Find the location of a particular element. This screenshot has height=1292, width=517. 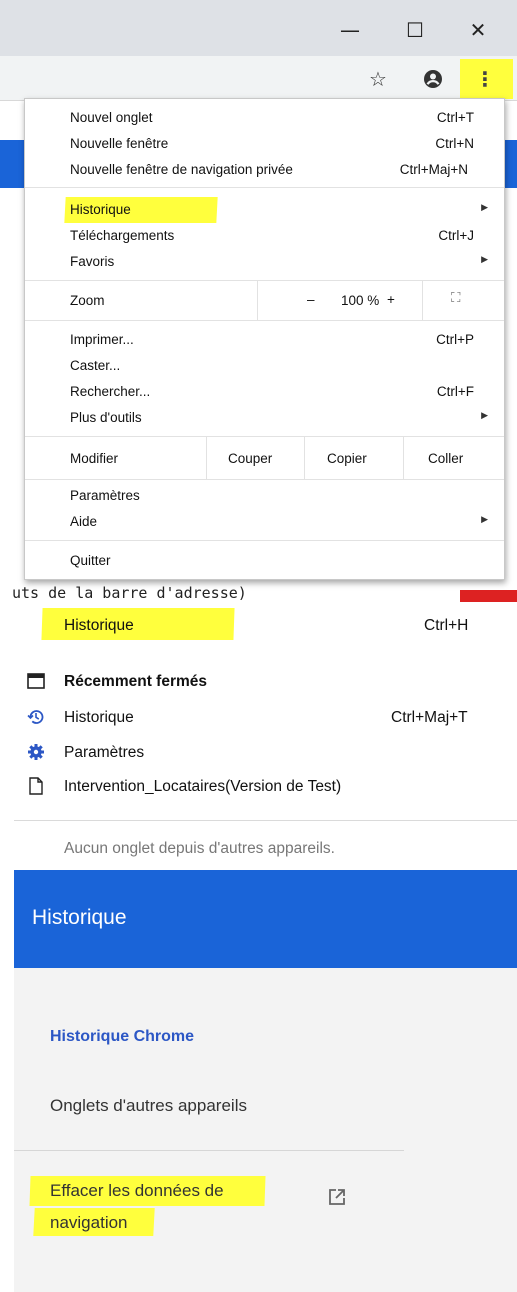

history-page-header: Historique is located at coordinates (265, 919).